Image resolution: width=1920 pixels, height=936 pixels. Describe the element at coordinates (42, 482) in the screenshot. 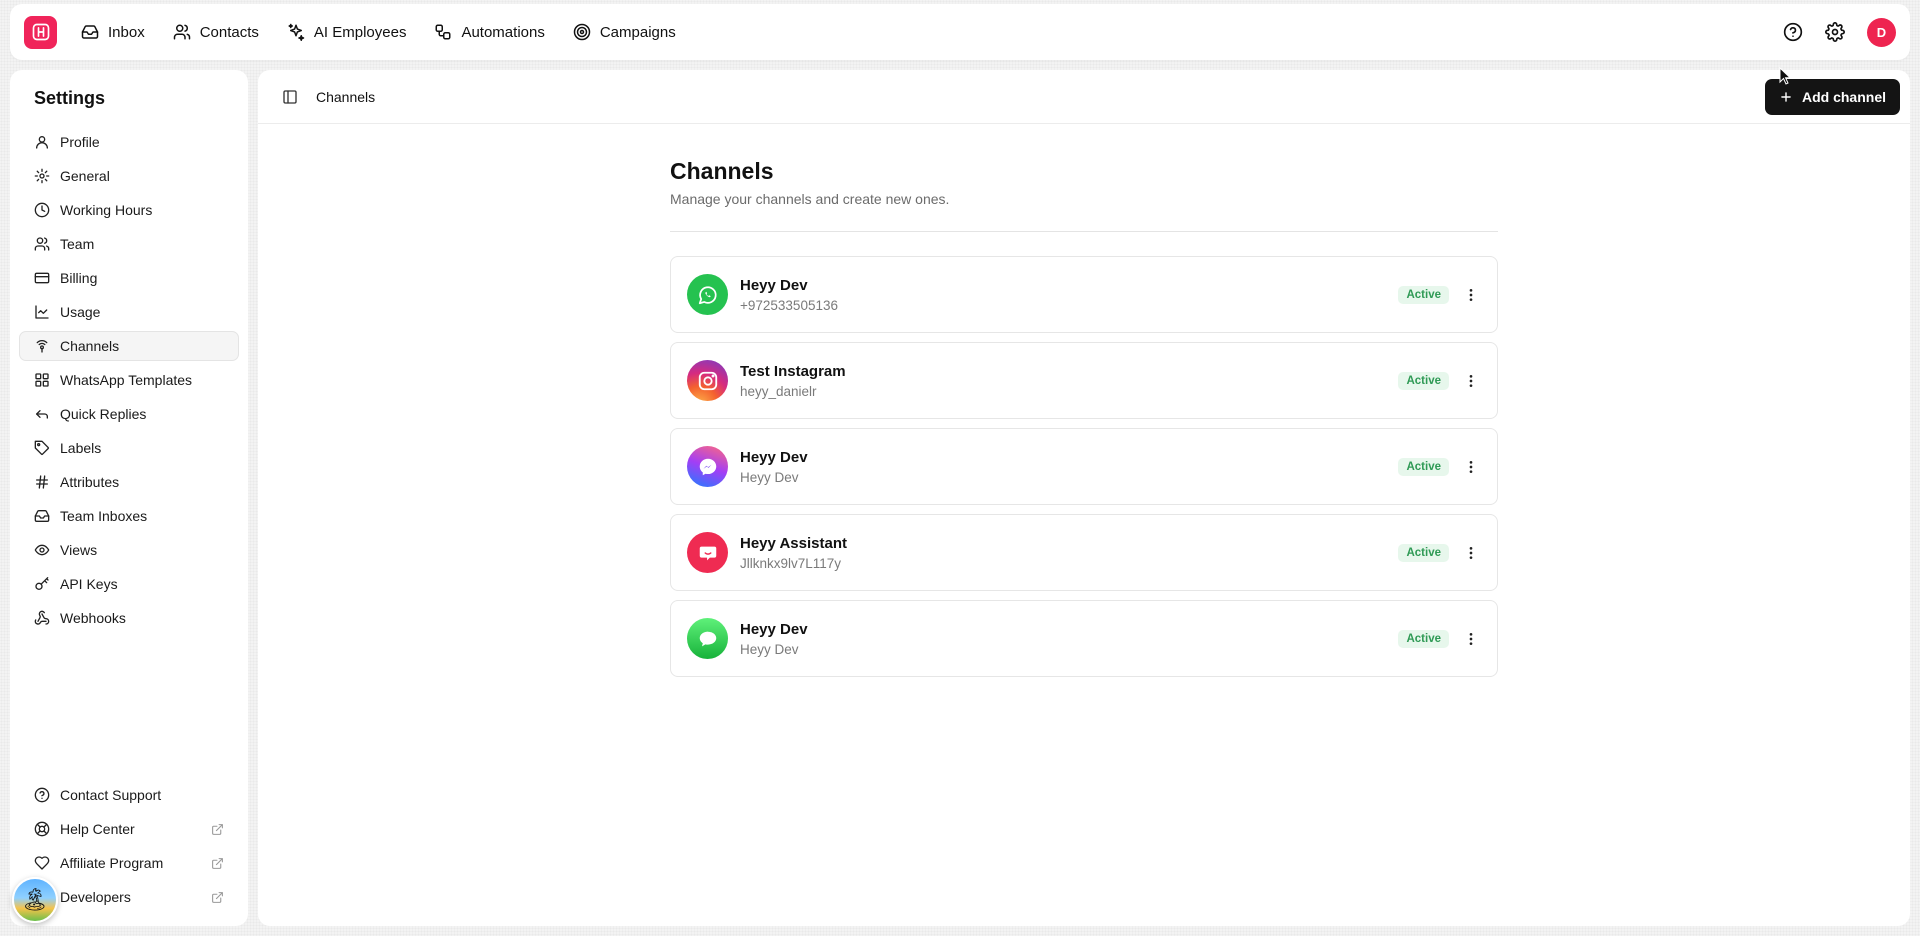

I see `hash-icon` at that location.